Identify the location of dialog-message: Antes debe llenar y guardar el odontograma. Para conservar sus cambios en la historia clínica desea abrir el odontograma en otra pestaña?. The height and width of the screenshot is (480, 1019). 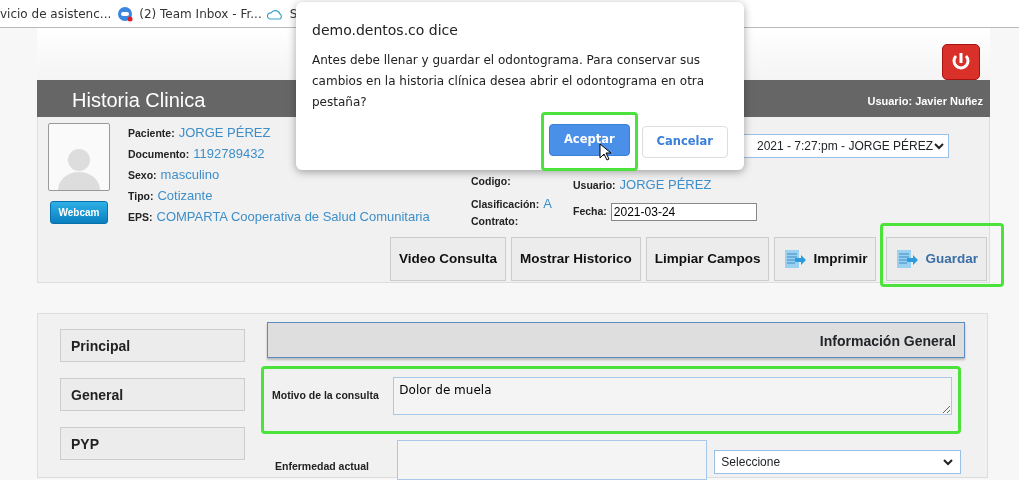
(509, 81).